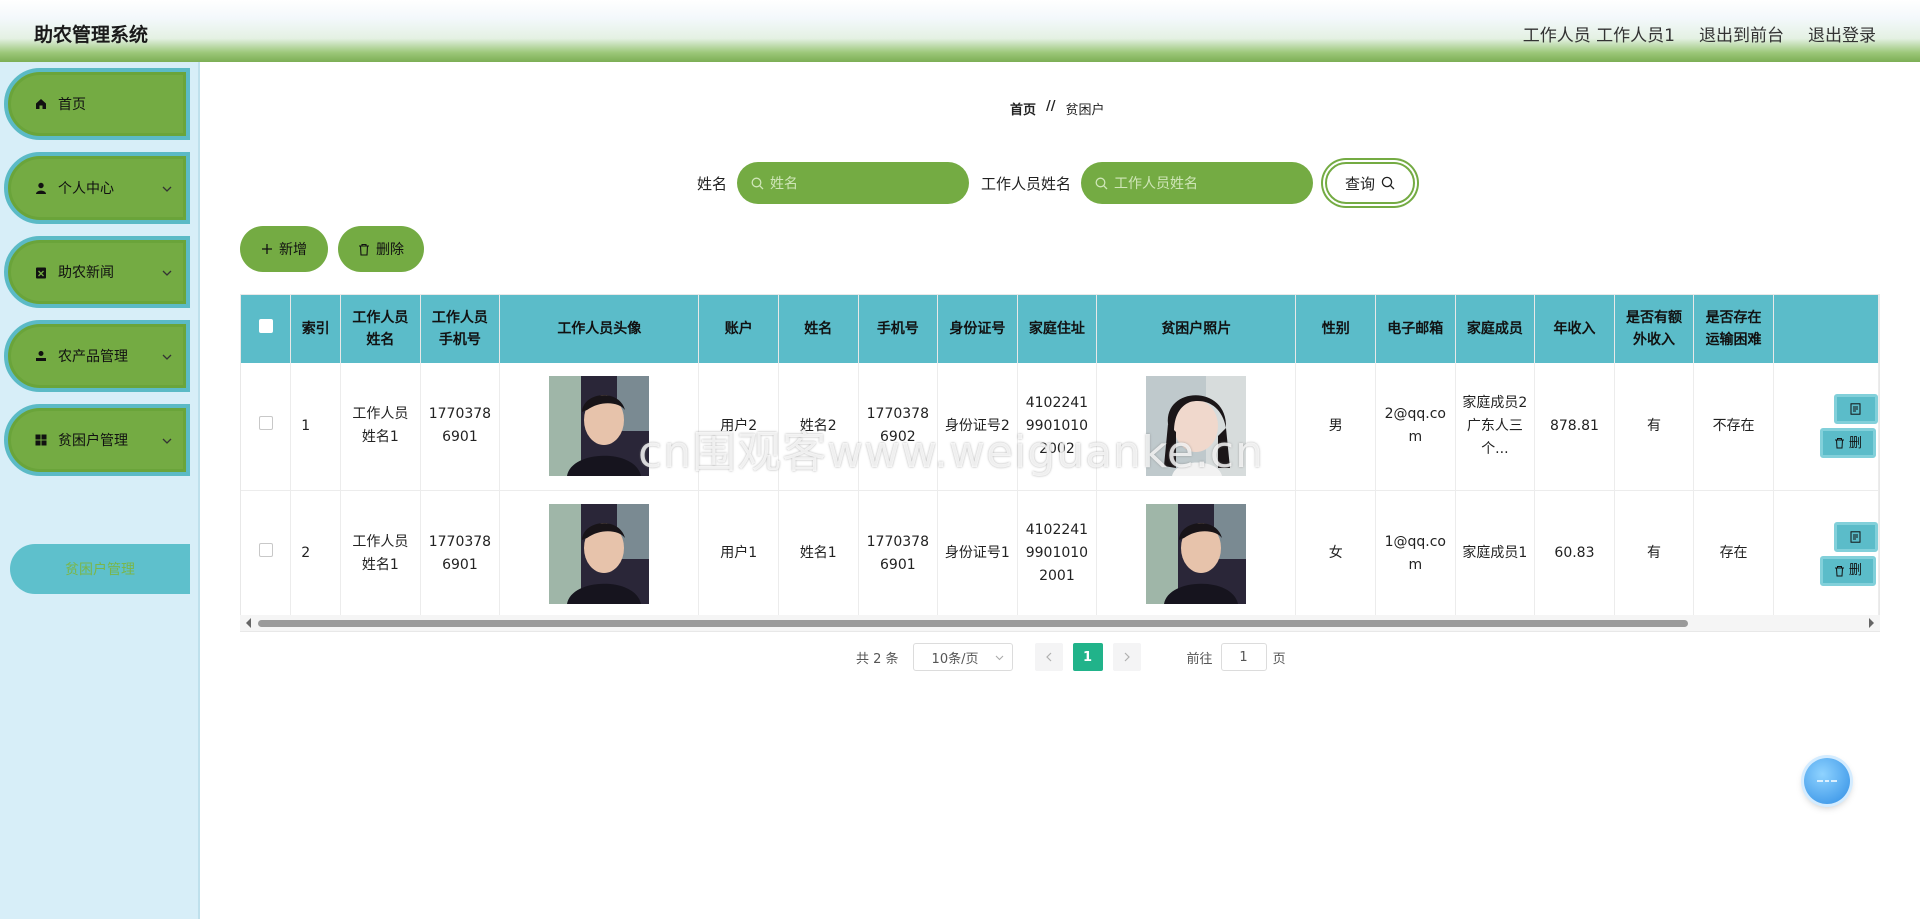  Describe the element at coordinates (1842, 33) in the screenshot. I see `logout-link: 退出登录` at that location.